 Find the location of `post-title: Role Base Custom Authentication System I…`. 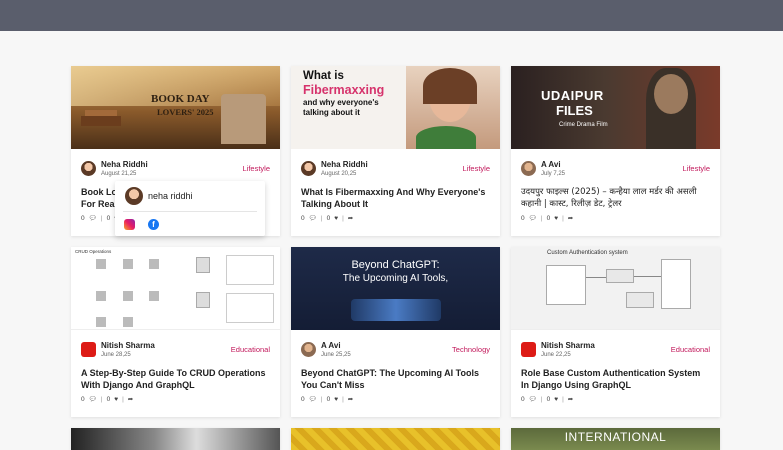

post-title: Role Base Custom Authentication System I… is located at coordinates (615, 379).